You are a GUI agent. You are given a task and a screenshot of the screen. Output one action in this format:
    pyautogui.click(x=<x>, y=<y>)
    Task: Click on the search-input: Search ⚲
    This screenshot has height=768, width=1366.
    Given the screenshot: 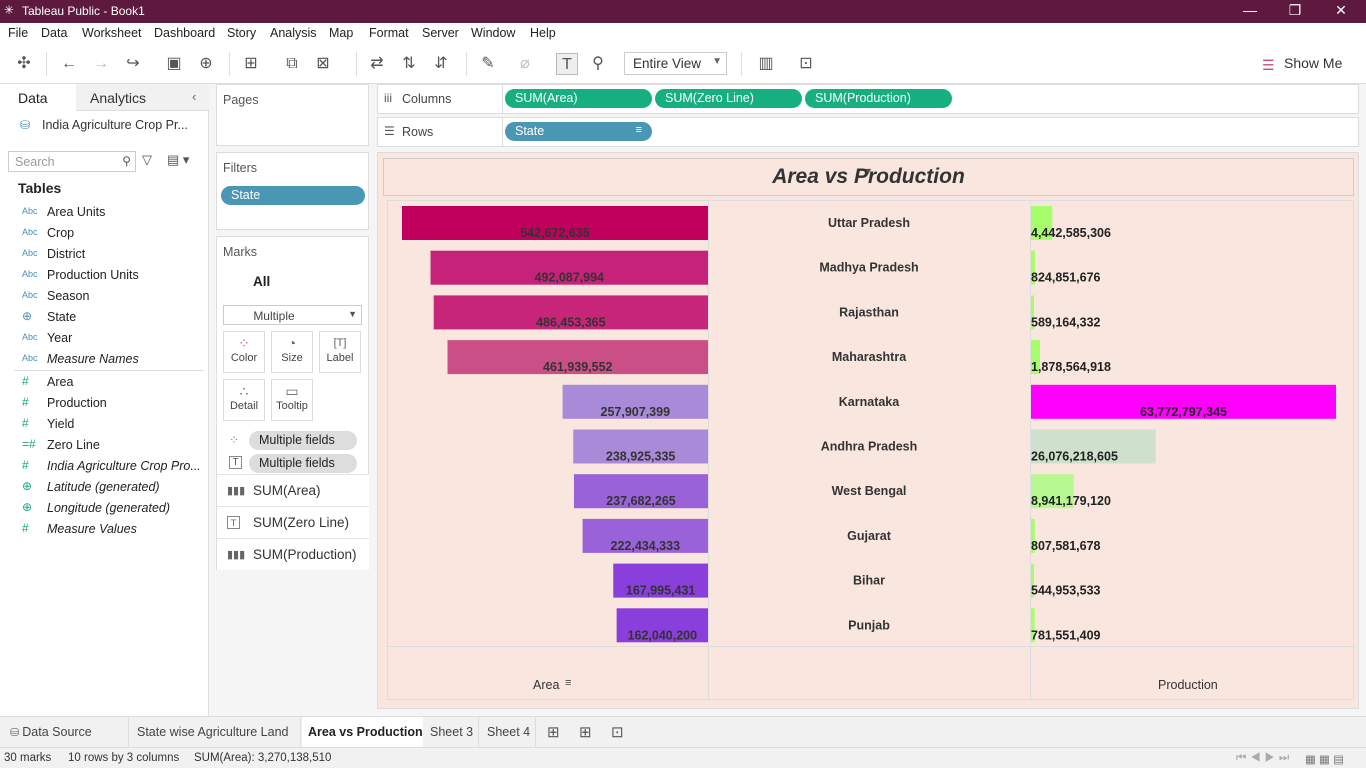 What is the action you would take?
    pyautogui.click(x=72, y=161)
    